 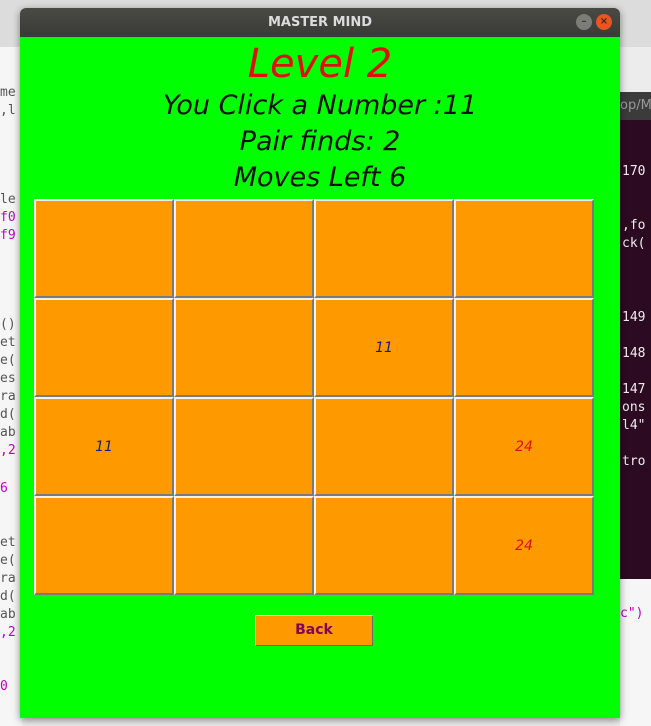 What do you see at coordinates (632, 613) in the screenshot?
I see `code-fragment: c")` at bounding box center [632, 613].